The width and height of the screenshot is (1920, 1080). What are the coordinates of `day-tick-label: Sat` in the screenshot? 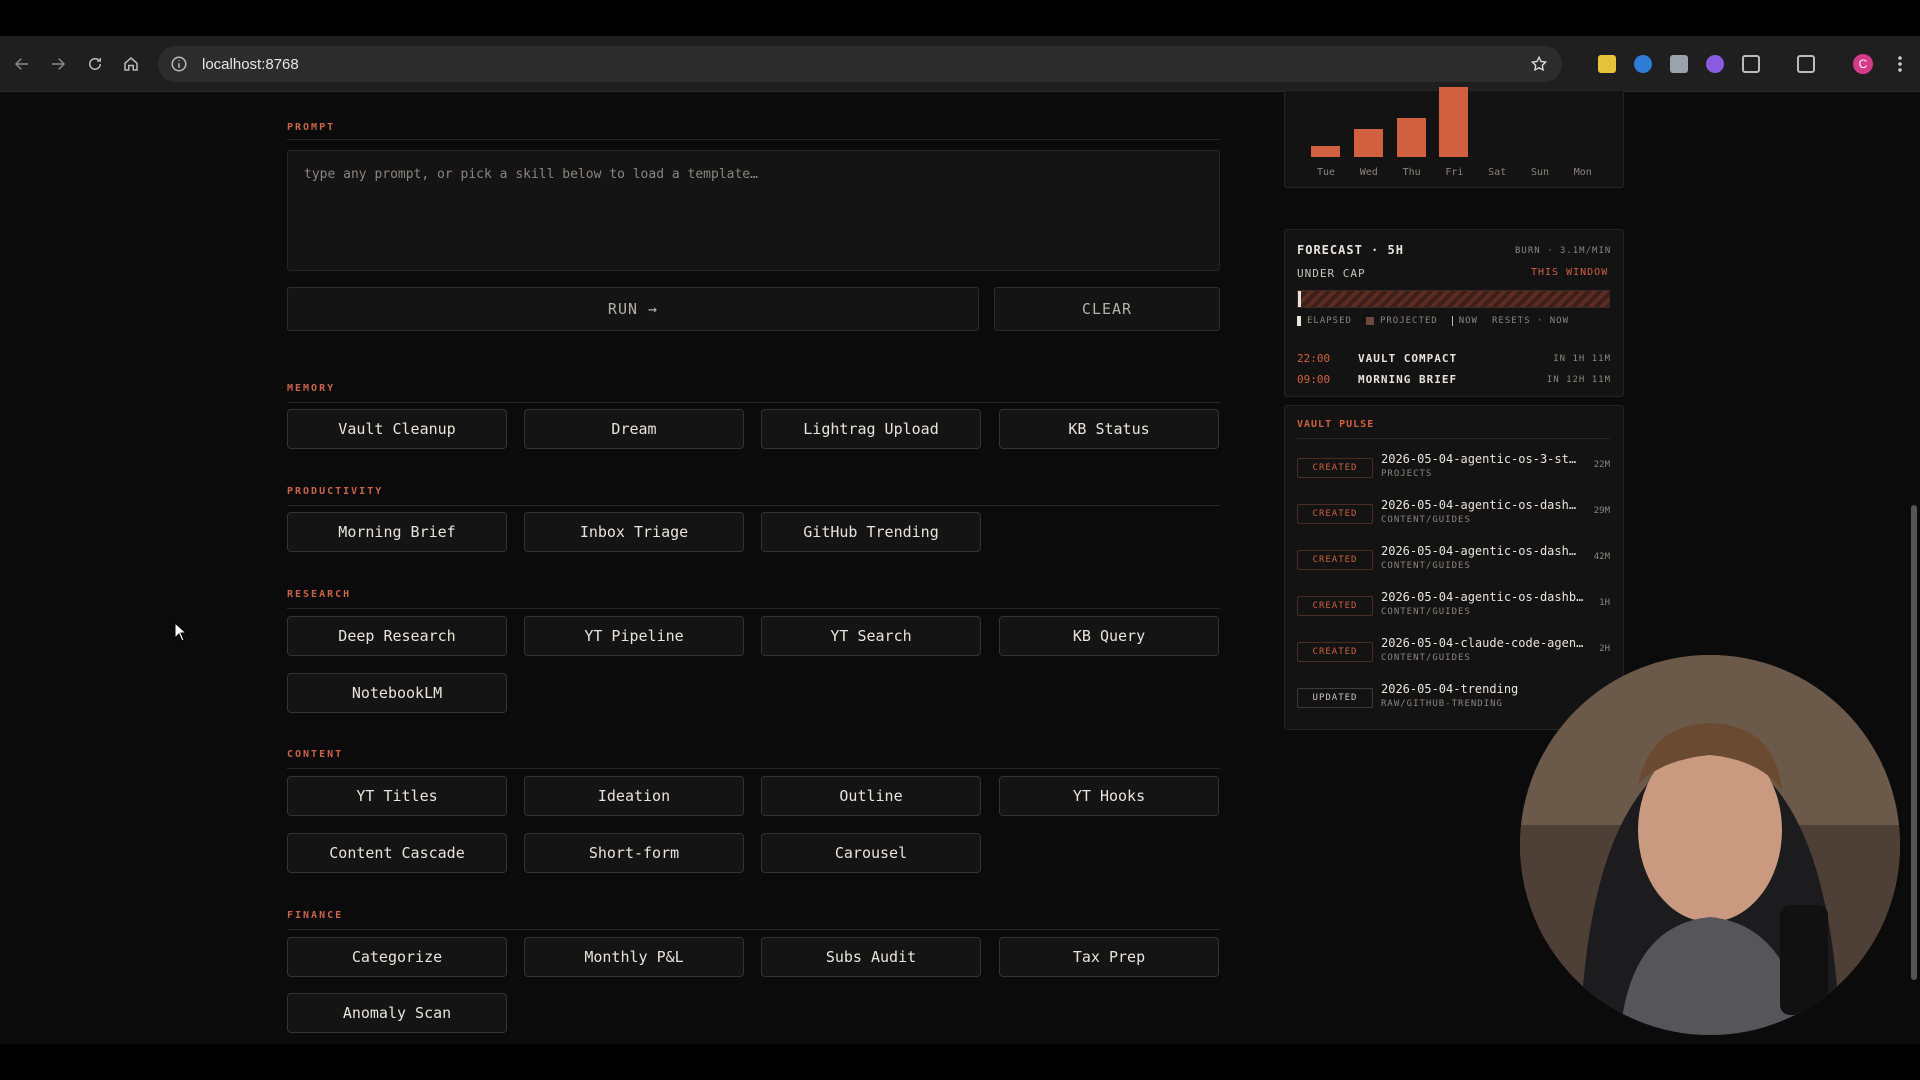 It's located at (1497, 172).